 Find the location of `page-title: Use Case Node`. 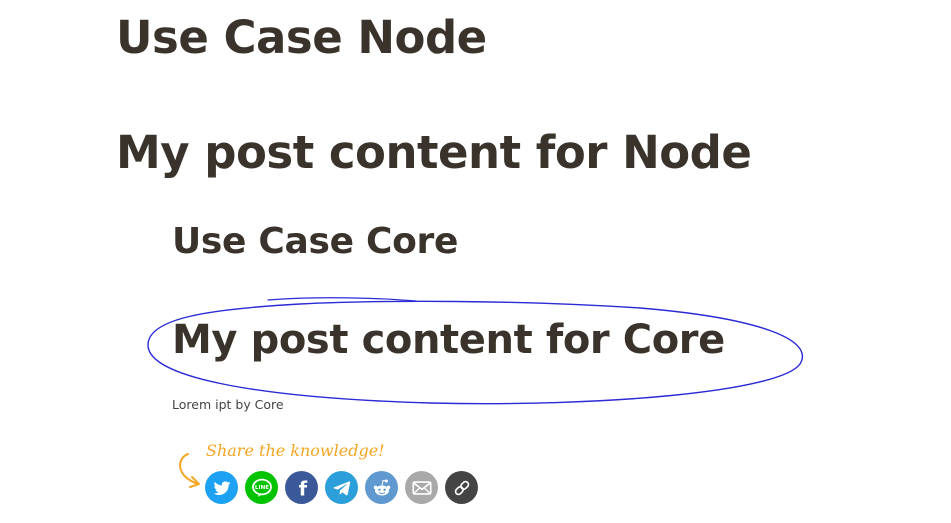

page-title: Use Case Node is located at coordinates (301, 37).